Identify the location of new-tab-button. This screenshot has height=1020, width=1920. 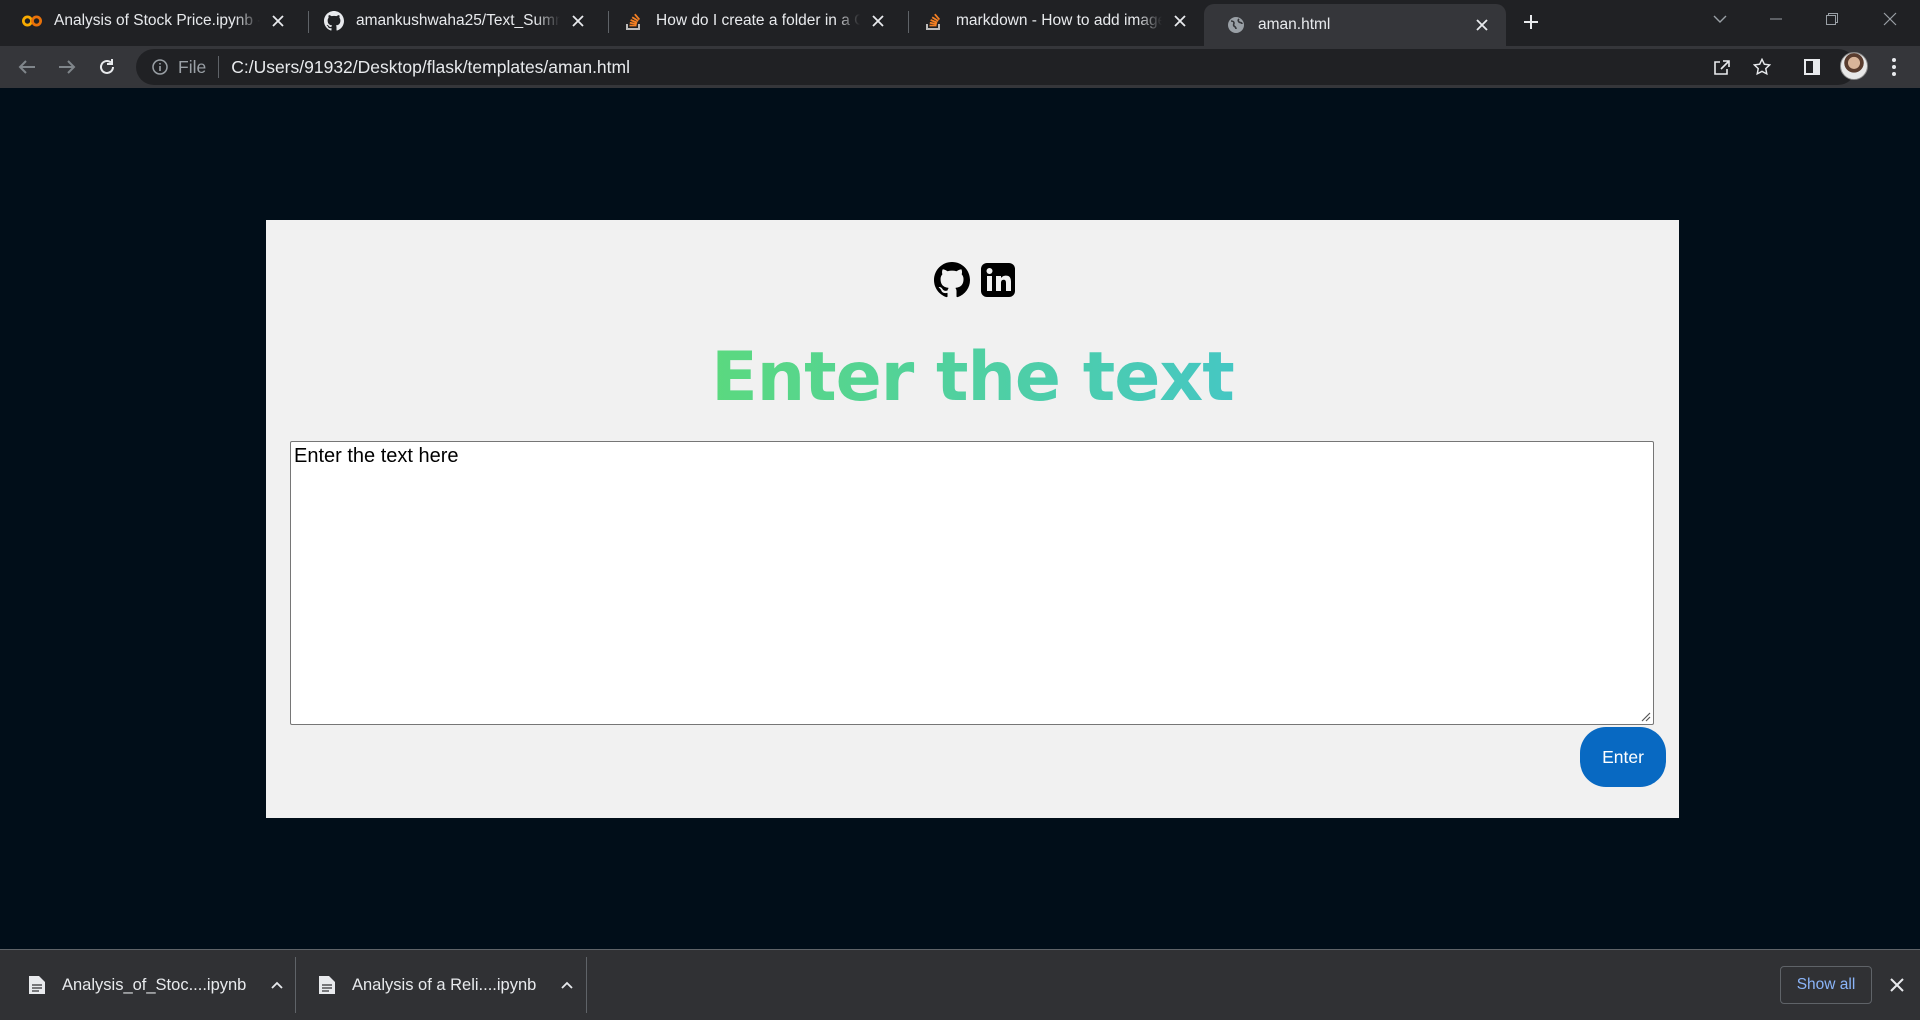
(1531, 22).